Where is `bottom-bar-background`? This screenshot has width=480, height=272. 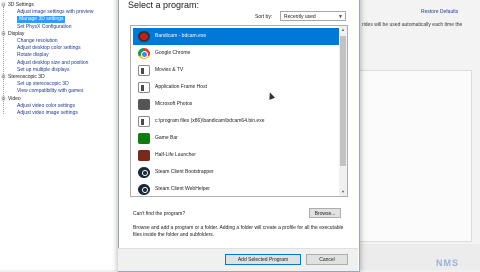
bottom-bar-background is located at coordinates (419, 257).